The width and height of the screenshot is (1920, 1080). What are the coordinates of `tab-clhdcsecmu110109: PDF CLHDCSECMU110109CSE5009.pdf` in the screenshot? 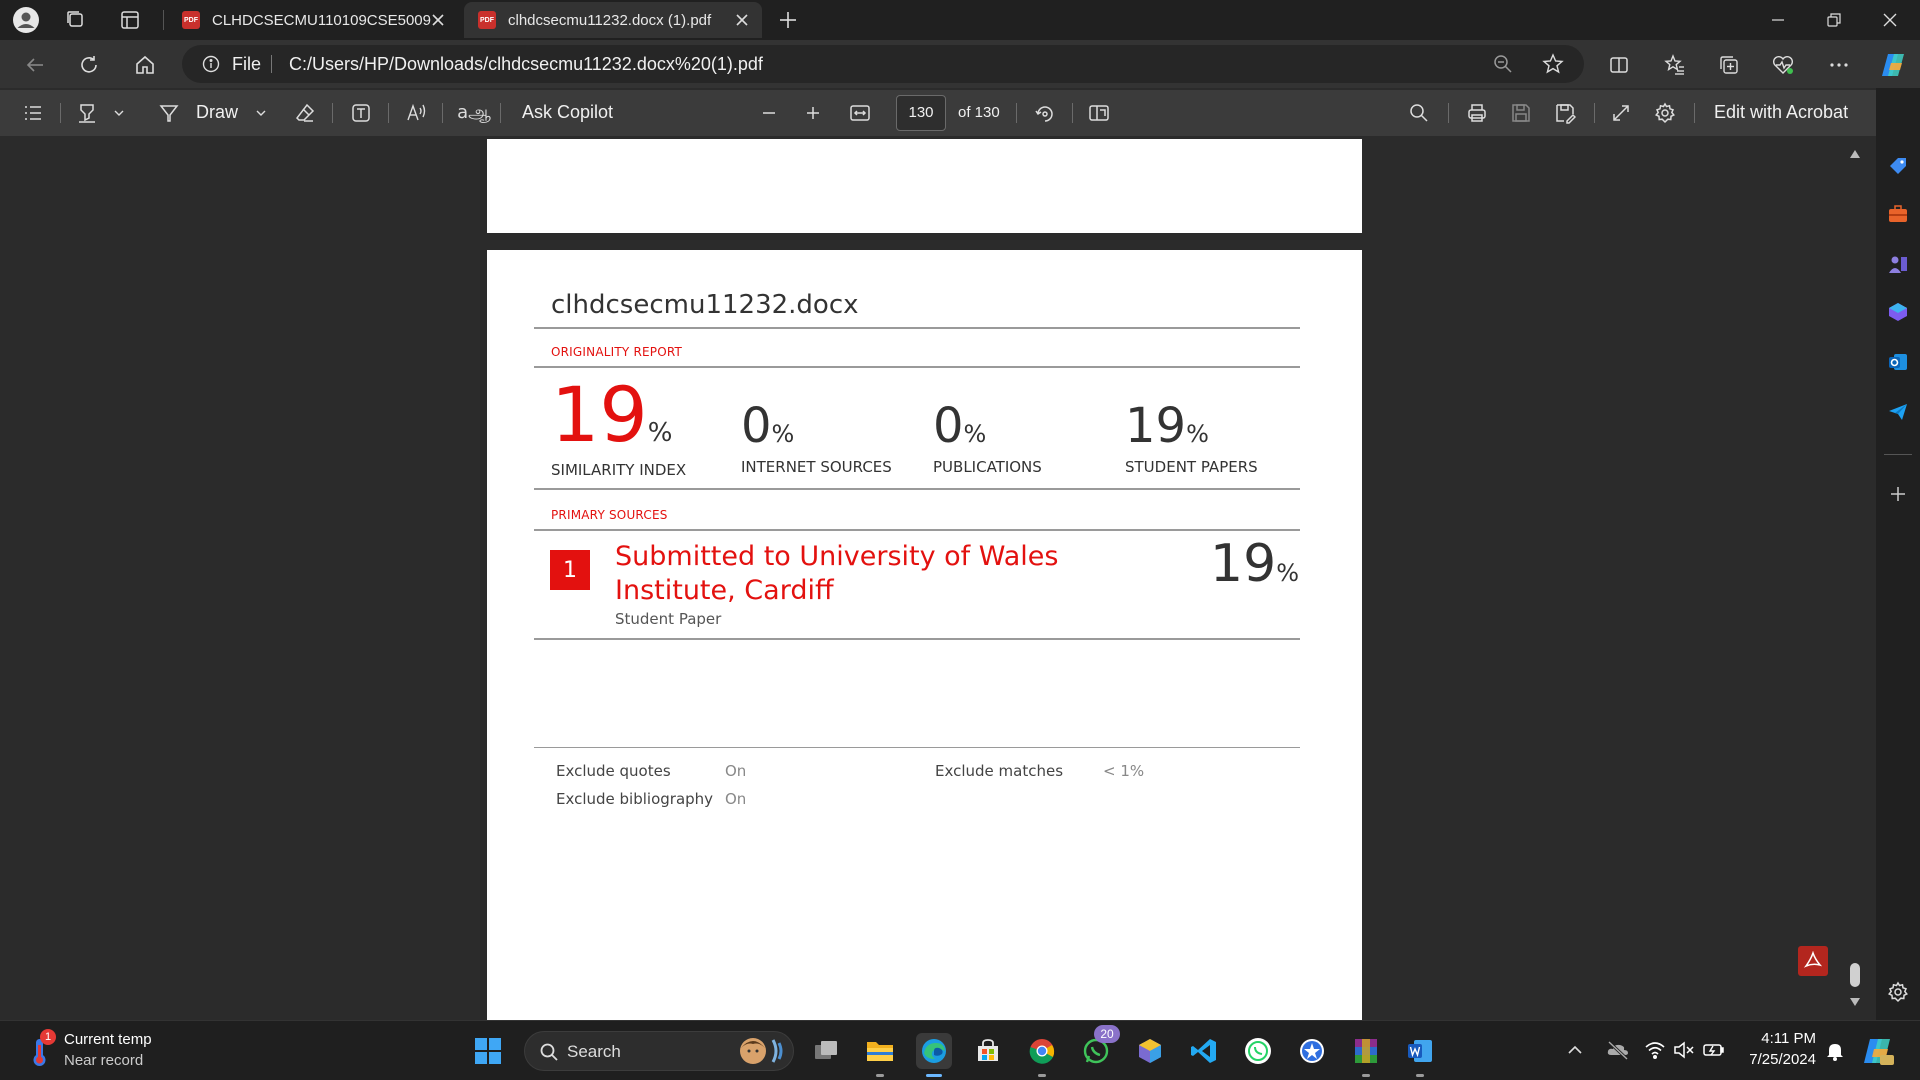 It's located at (313, 20).